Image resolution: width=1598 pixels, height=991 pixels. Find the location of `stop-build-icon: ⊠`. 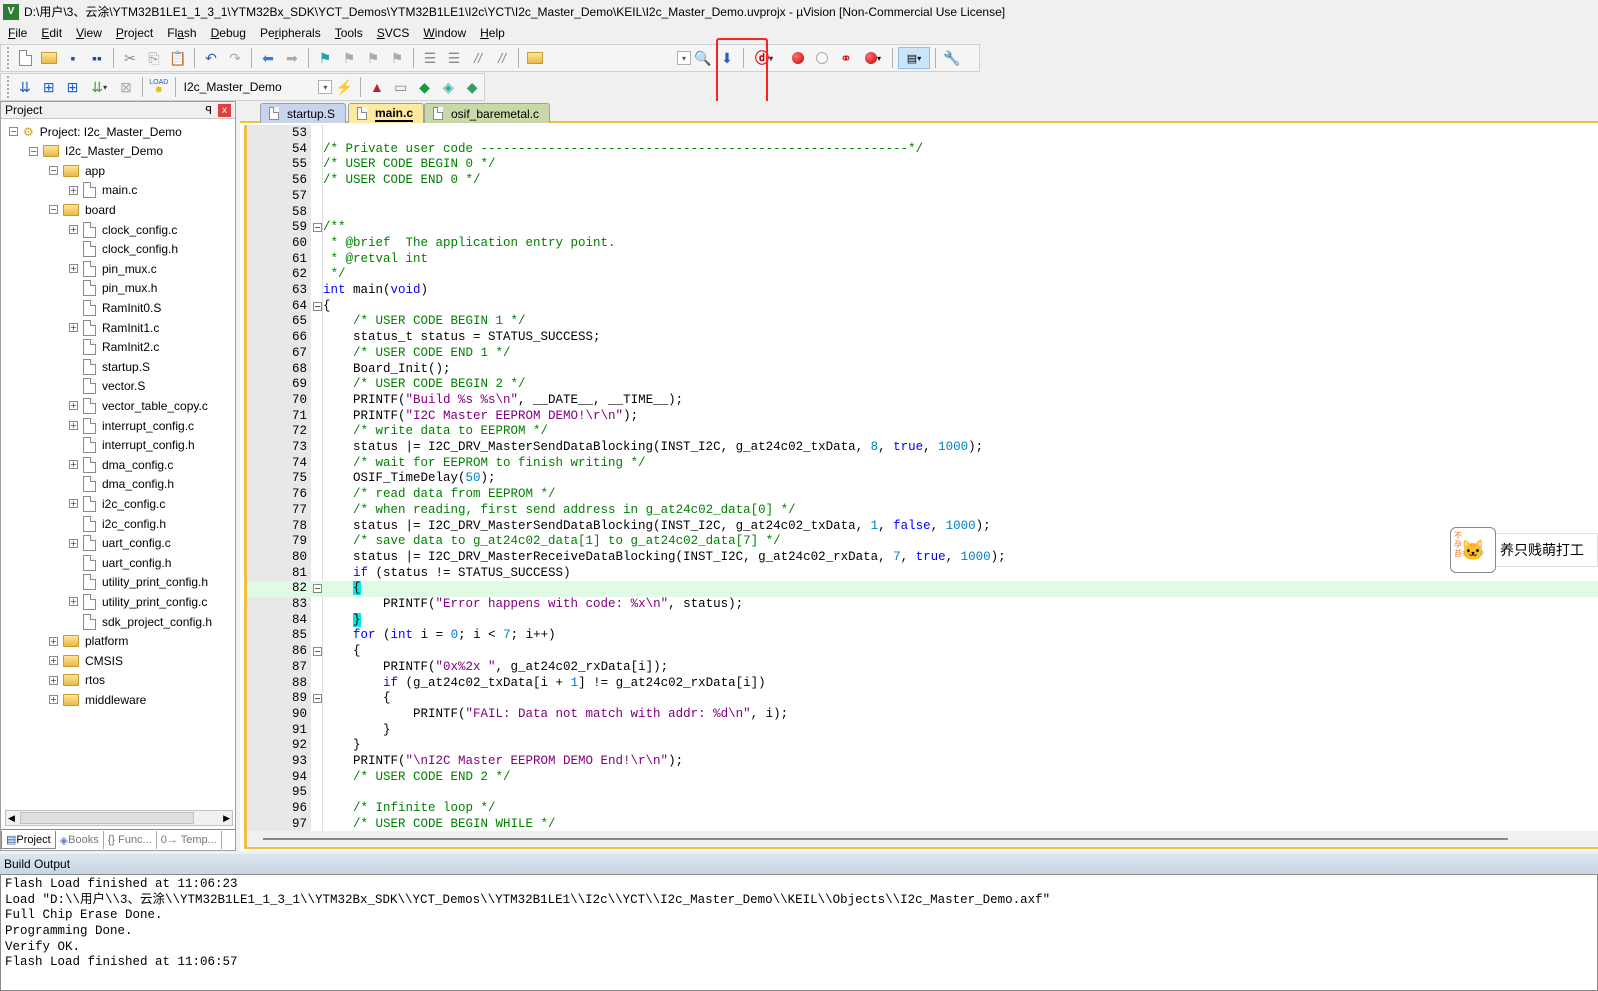

stop-build-icon: ⊠ is located at coordinates (126, 87).